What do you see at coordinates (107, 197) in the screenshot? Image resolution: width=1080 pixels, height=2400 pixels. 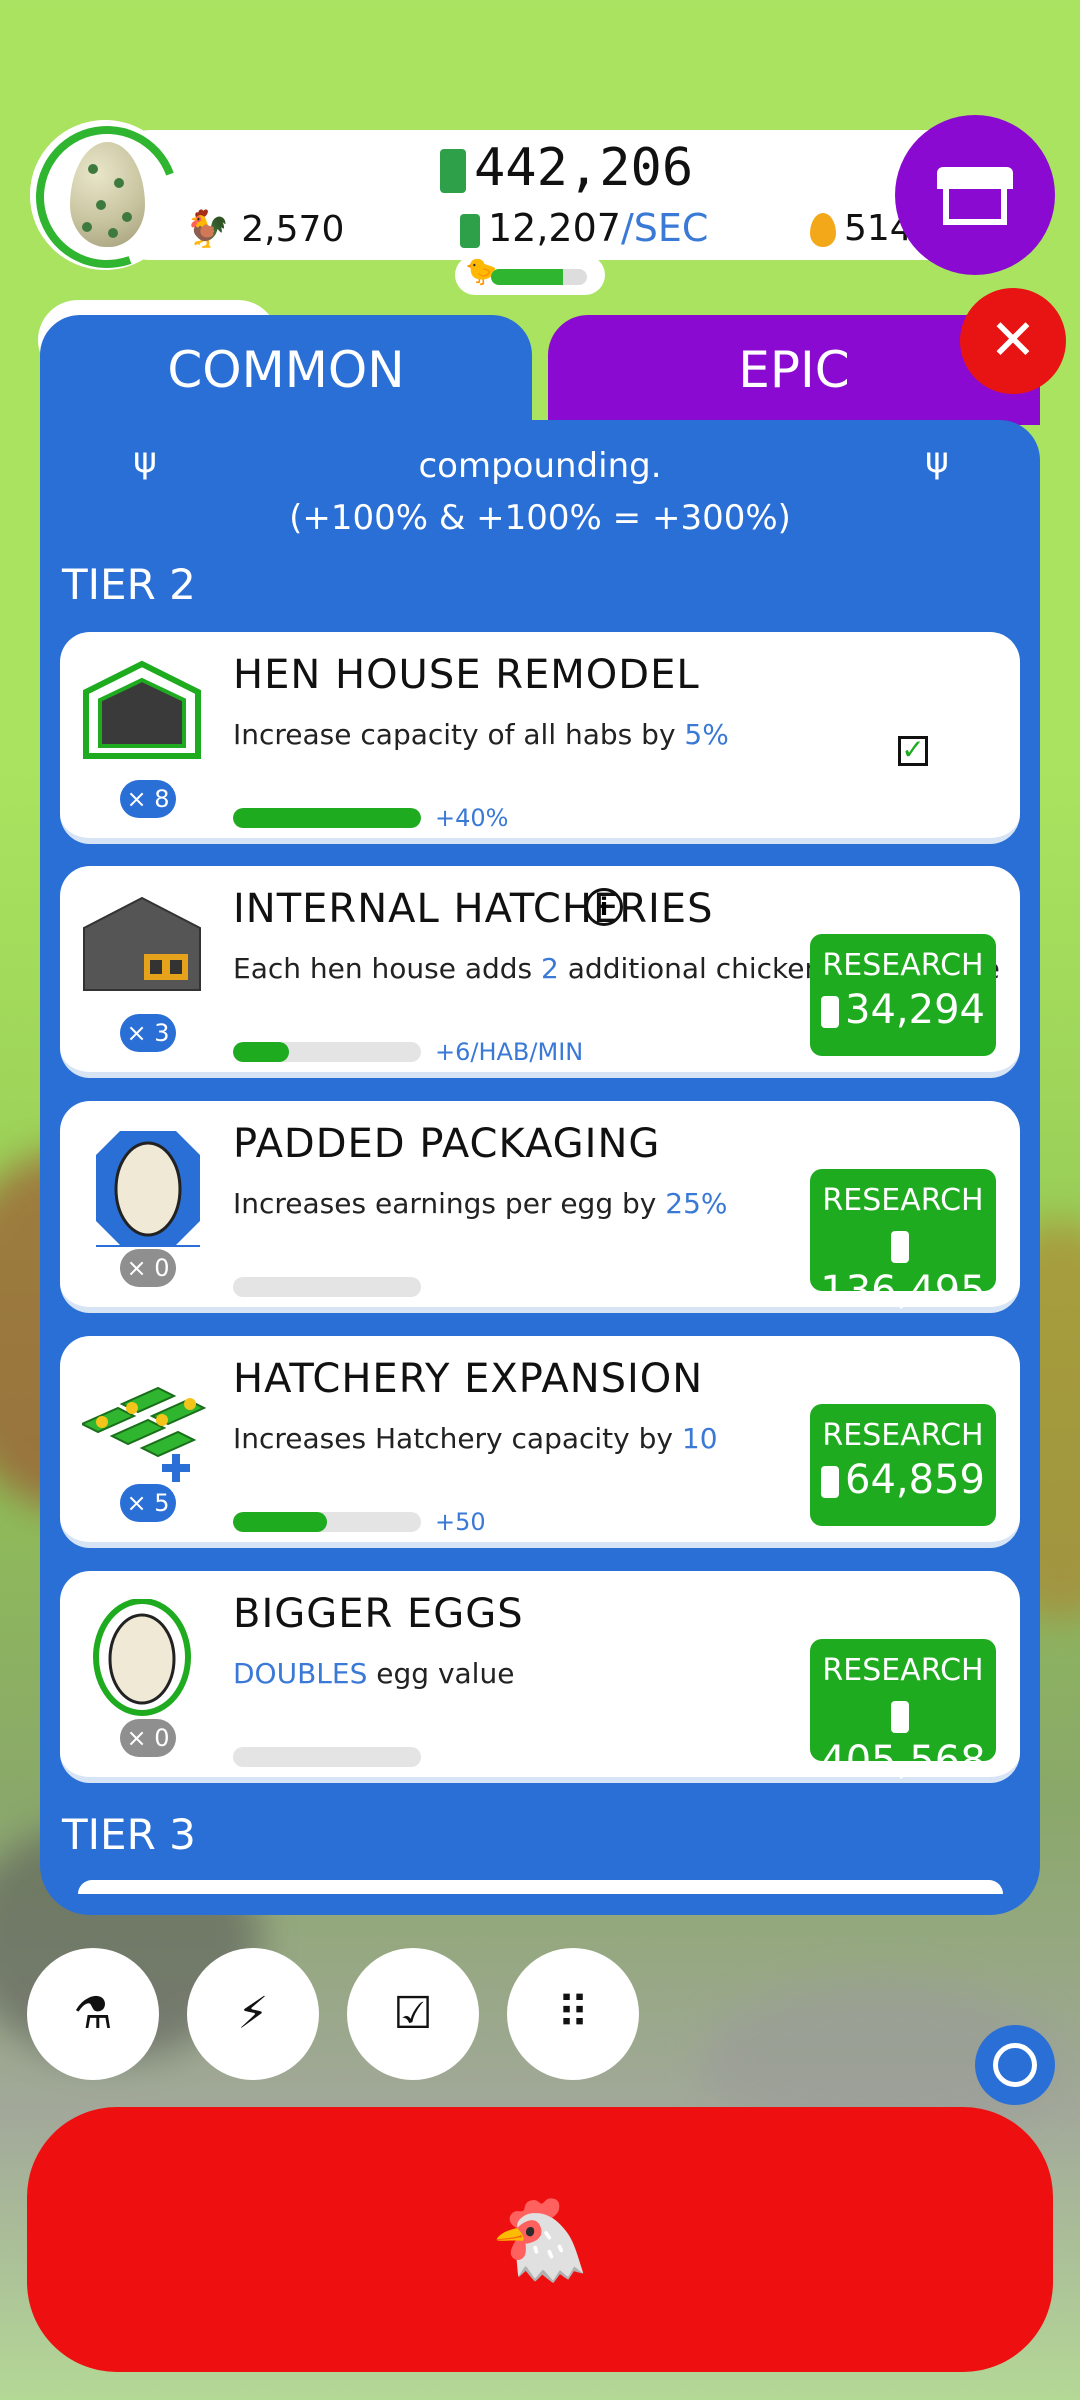 I see `egg-button` at bounding box center [107, 197].